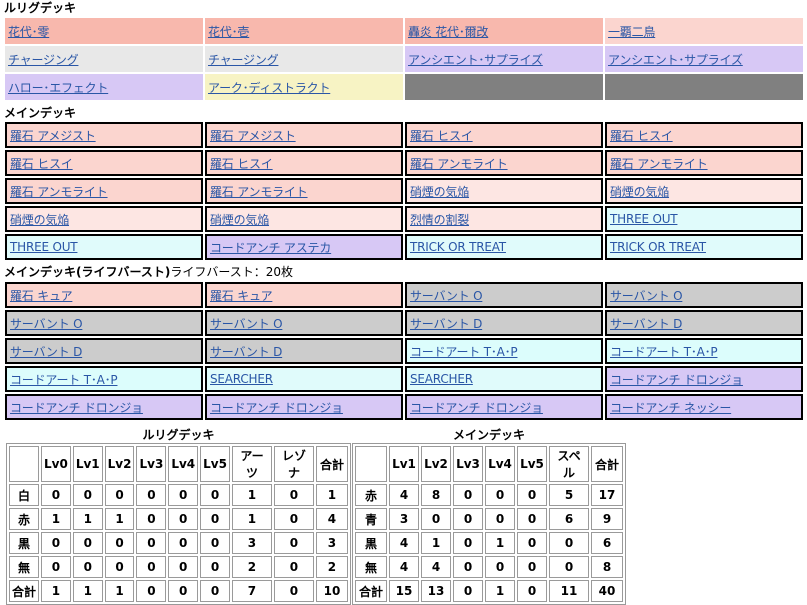  I want to click on stats-header-cell: レゾナ, so click(293, 464).